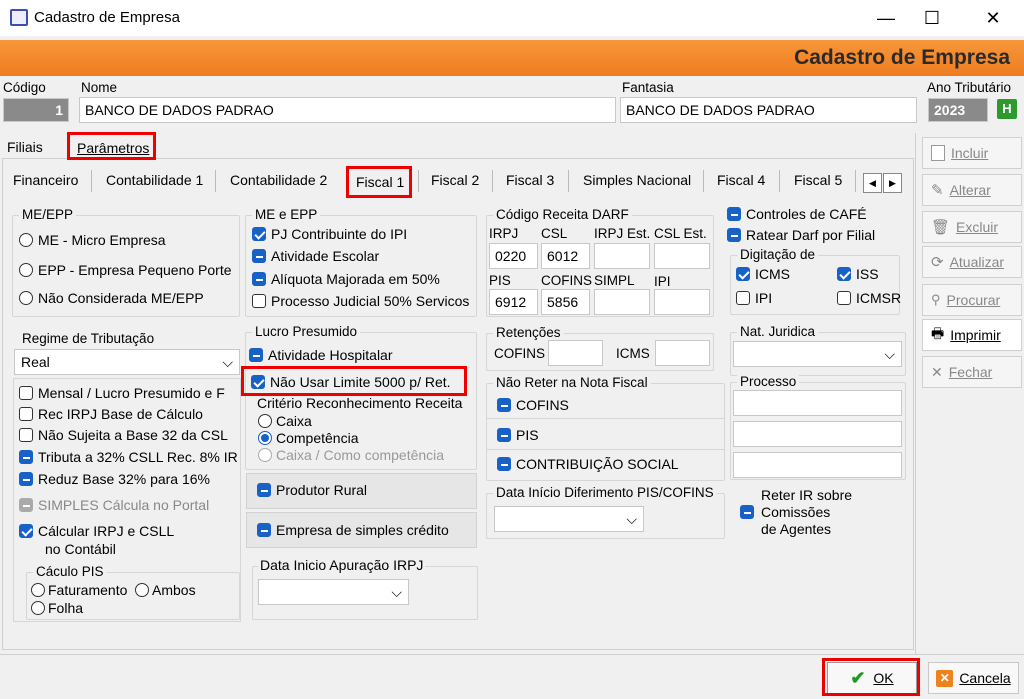 The image size is (1024, 699). I want to click on retencoes-icms-field, so click(682, 353).